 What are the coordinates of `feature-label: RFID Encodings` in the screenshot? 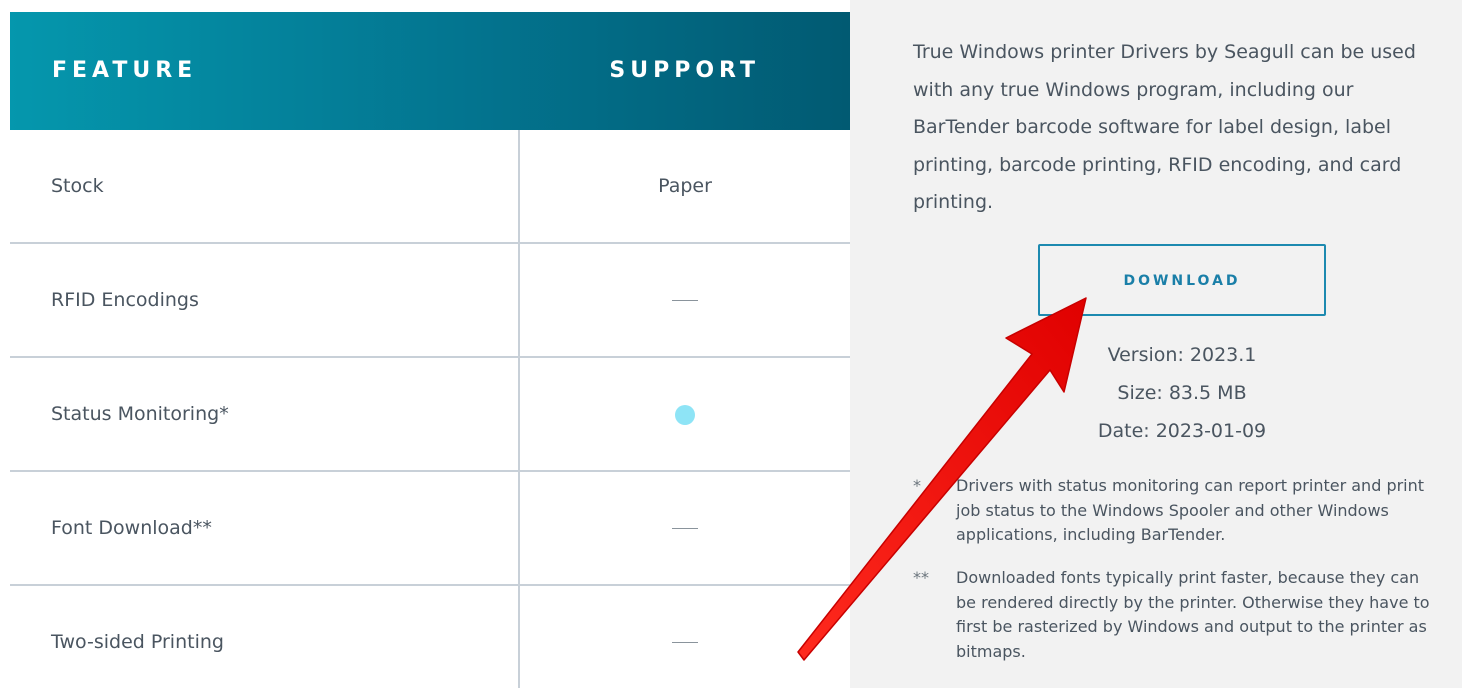 It's located at (125, 300).